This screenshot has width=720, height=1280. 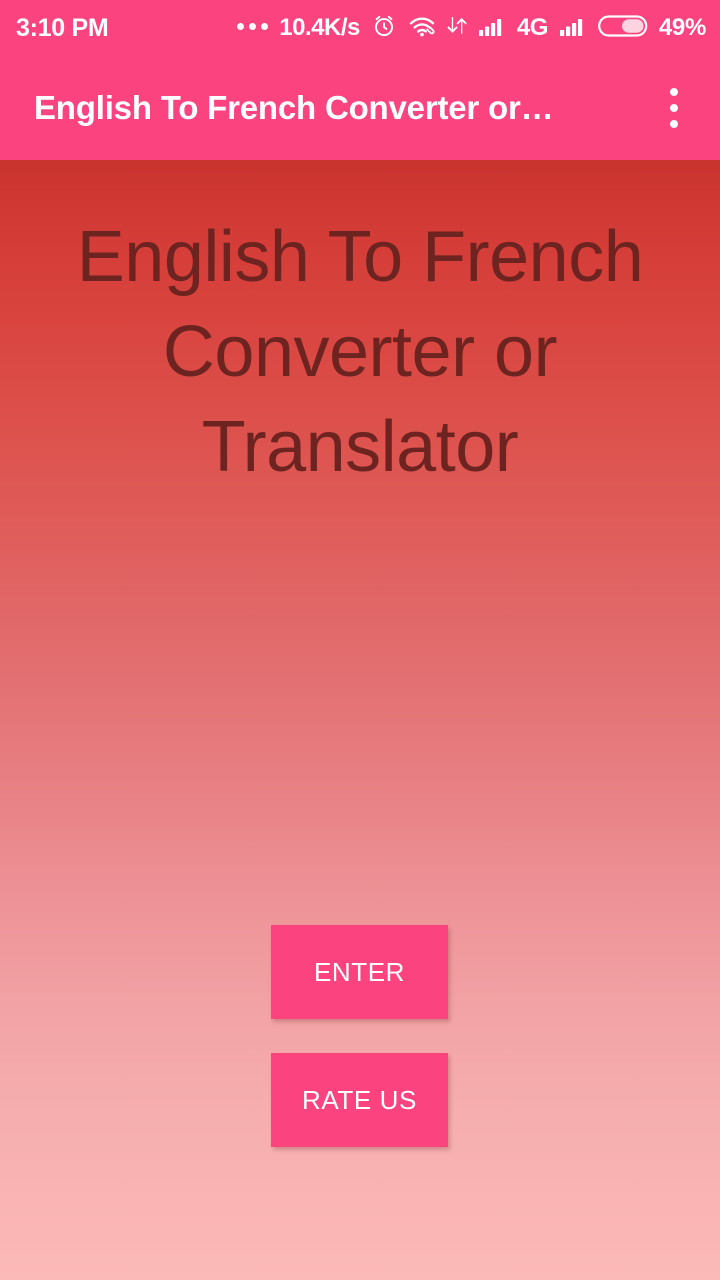 What do you see at coordinates (457, 28) in the screenshot?
I see `data-transfer-arrows-icon` at bounding box center [457, 28].